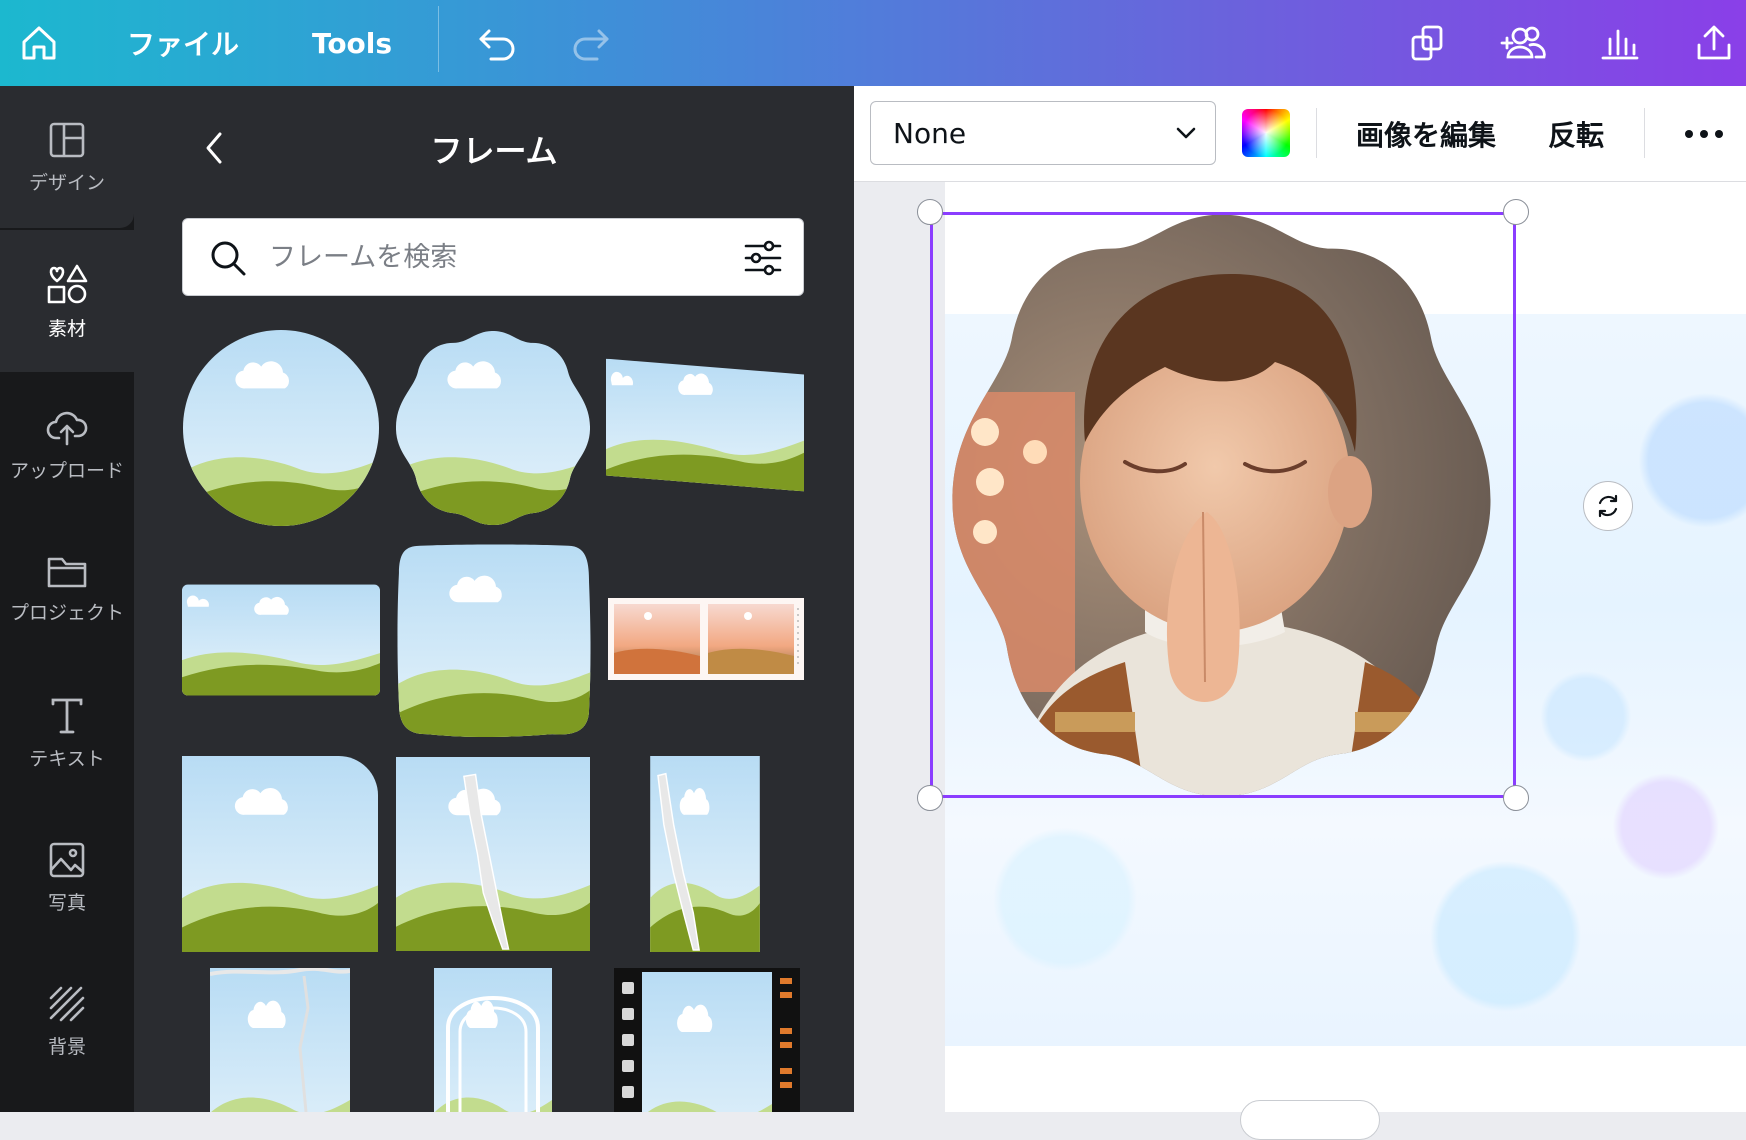 The width and height of the screenshot is (1746, 1140). I want to click on search-box, so click(493, 257).